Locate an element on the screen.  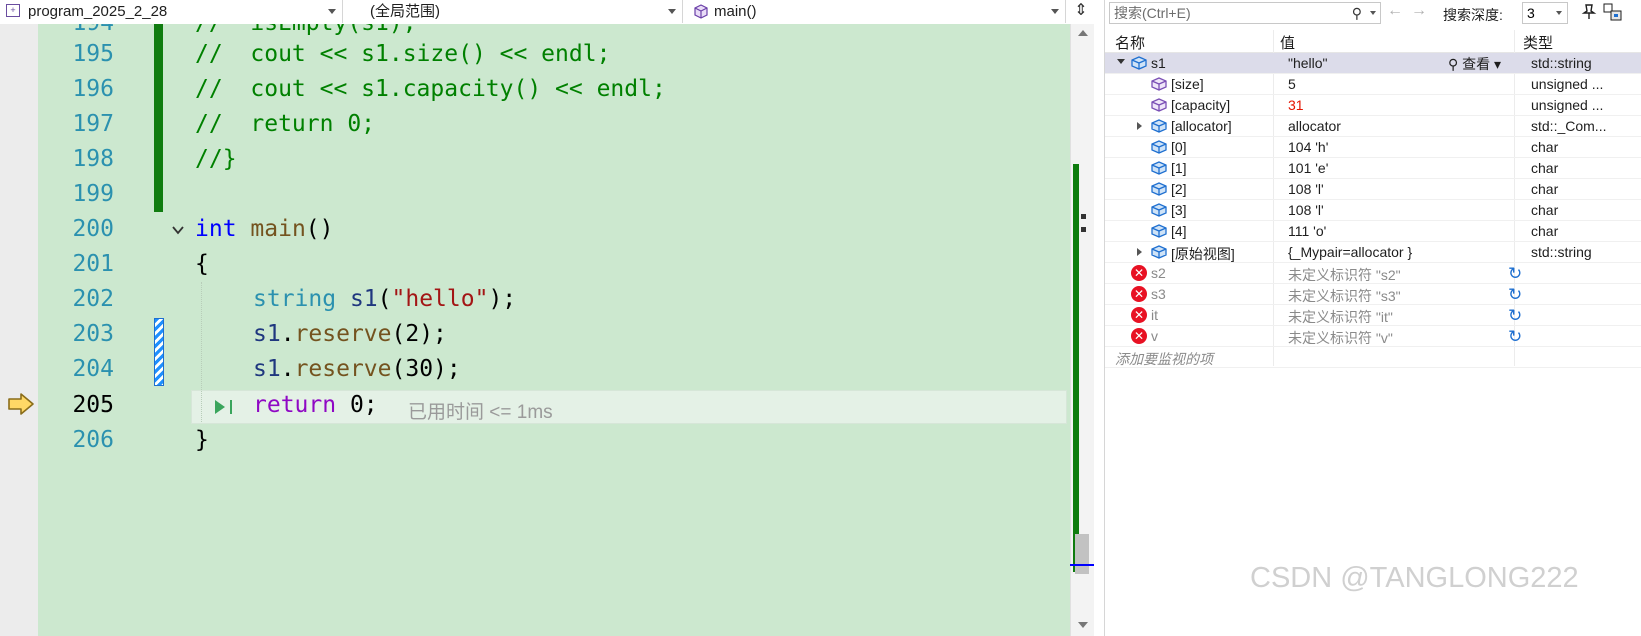
watch-name: [capacity] is located at coordinates (1201, 105).